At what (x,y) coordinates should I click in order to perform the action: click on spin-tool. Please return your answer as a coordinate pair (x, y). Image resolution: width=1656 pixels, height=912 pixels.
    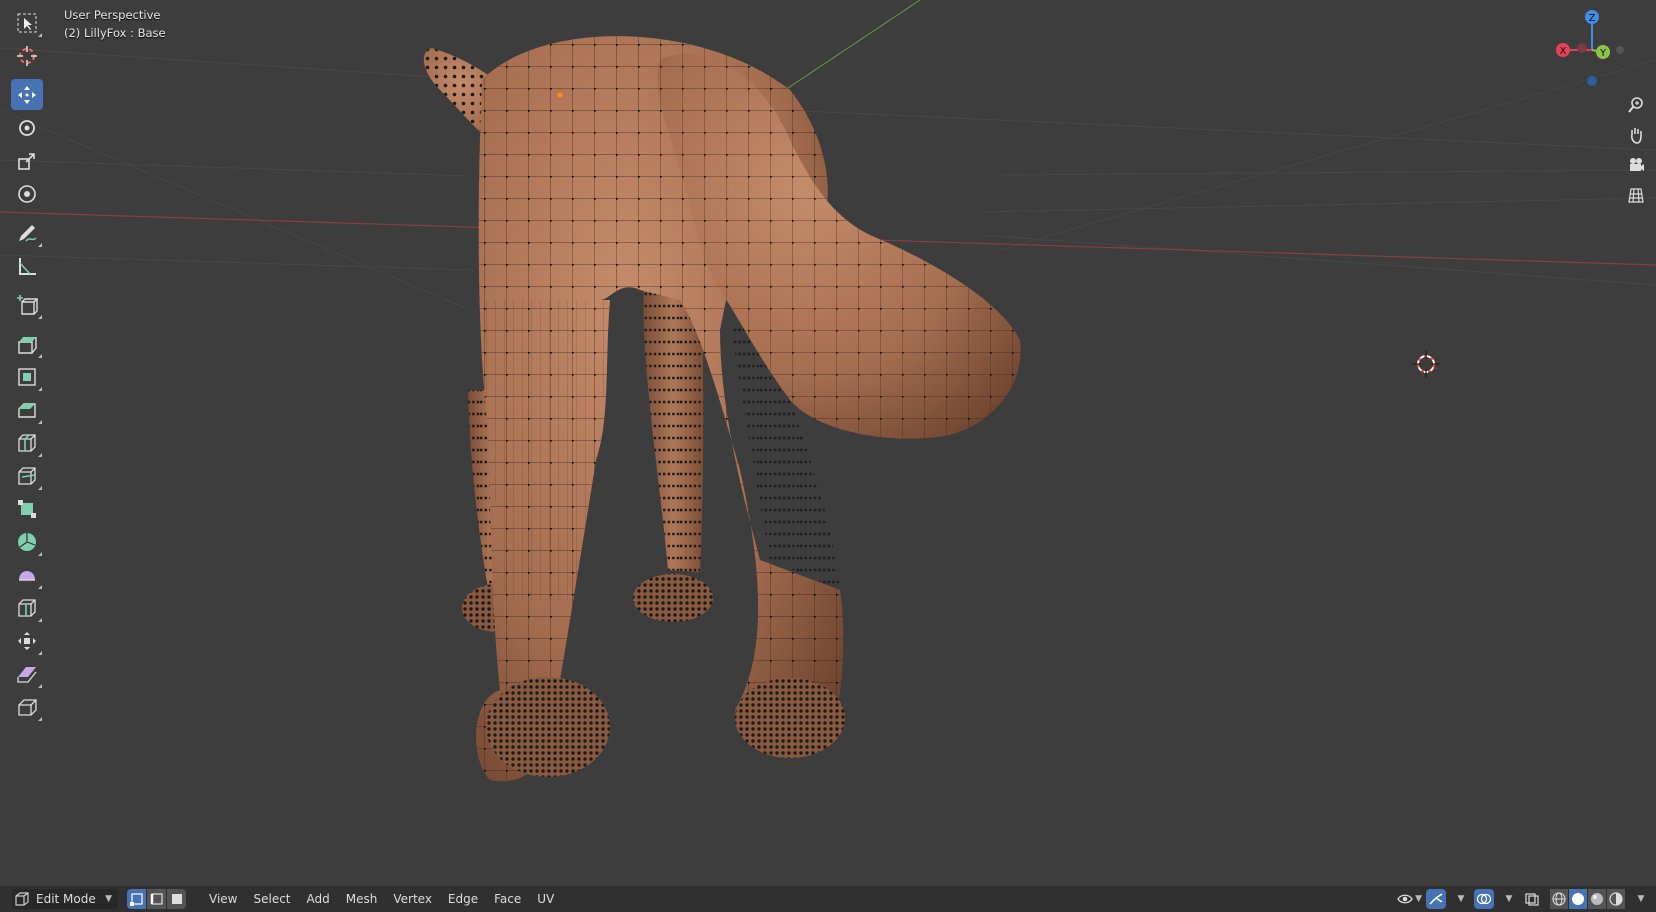
    Looking at the image, I should click on (27, 541).